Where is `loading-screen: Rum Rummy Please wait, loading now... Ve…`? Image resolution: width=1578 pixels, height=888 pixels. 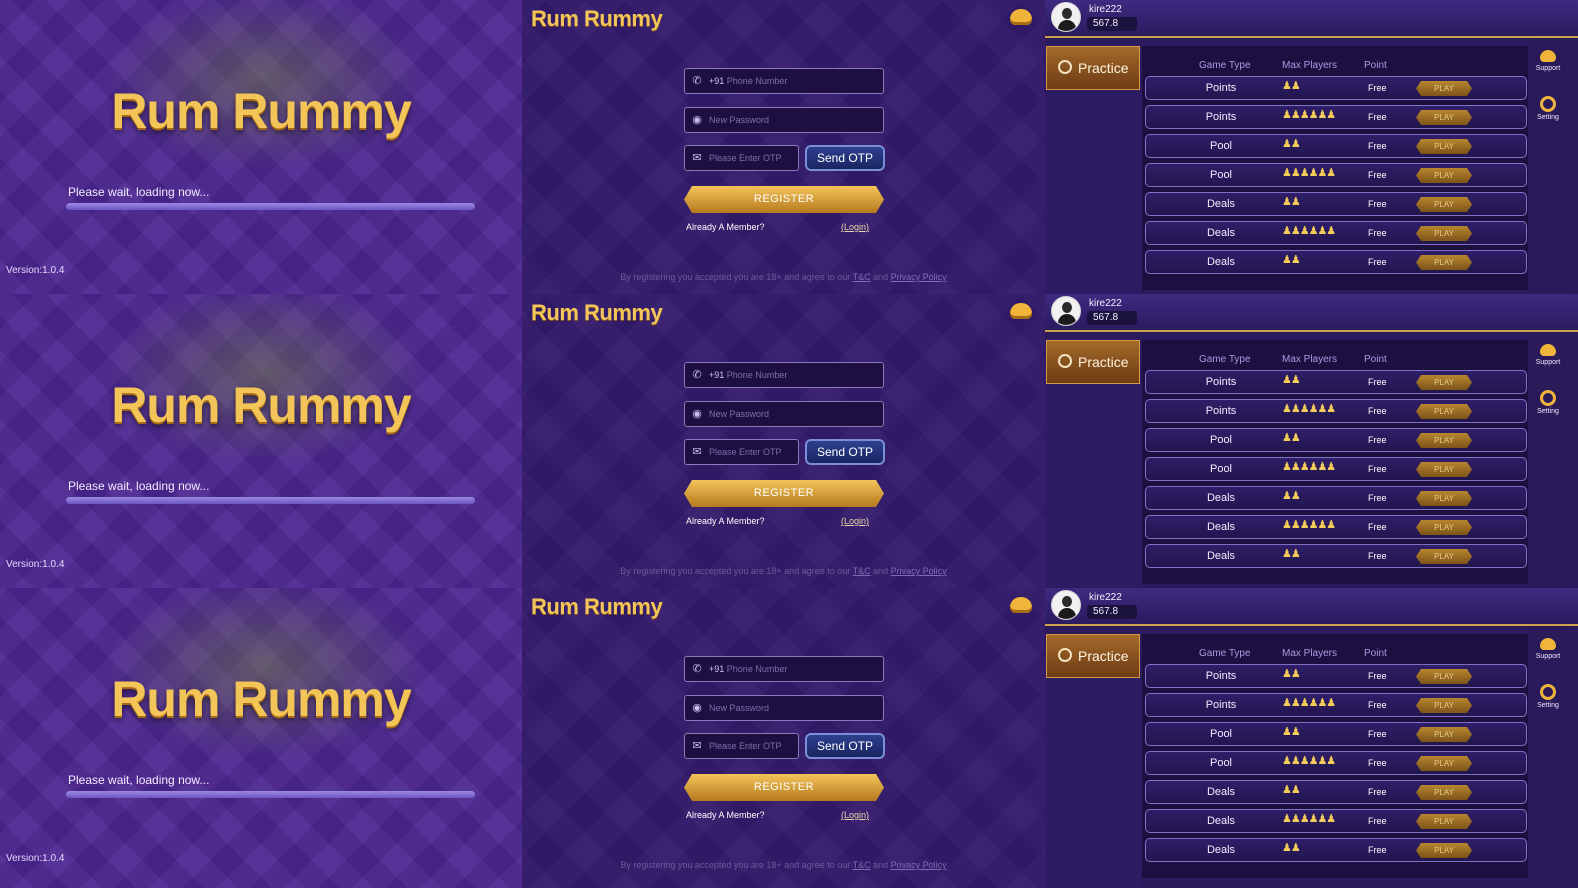 loading-screen: Rum Rummy Please wait, loading now... Ve… is located at coordinates (261, 441).